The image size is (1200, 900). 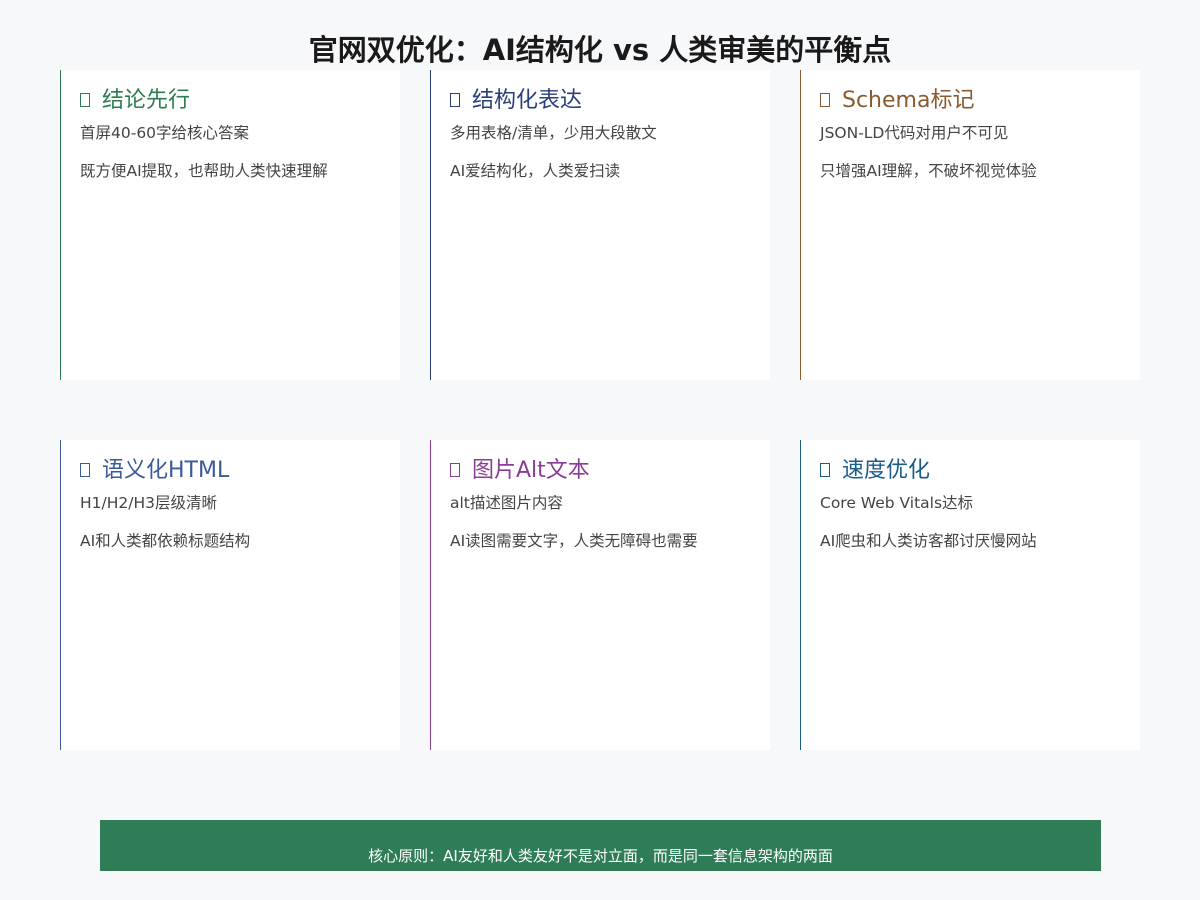 What do you see at coordinates (230, 595) in the screenshot?
I see `card-semantic-html: 语义化HTML H1/H2/H3层级清晰 AI和人类都依赖标题结构` at bounding box center [230, 595].